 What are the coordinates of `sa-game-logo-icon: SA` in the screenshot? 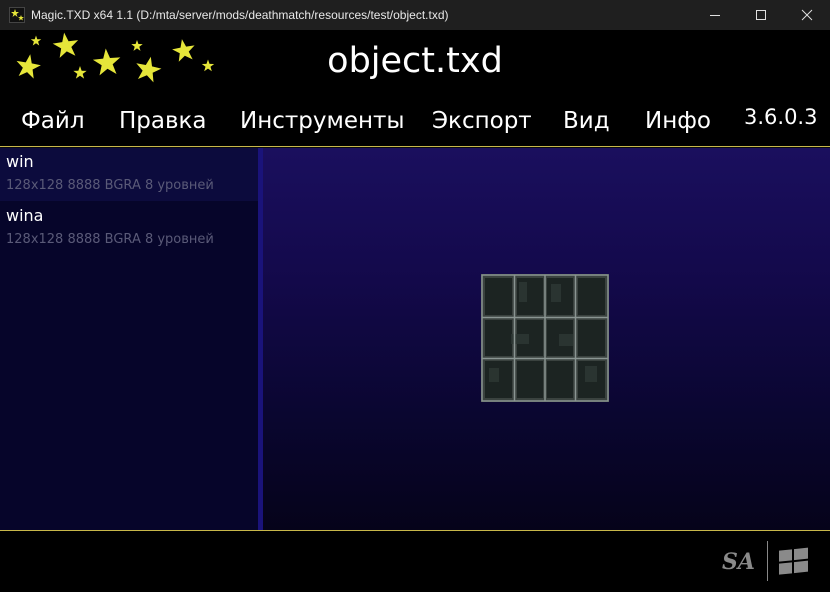 It's located at (738, 562).